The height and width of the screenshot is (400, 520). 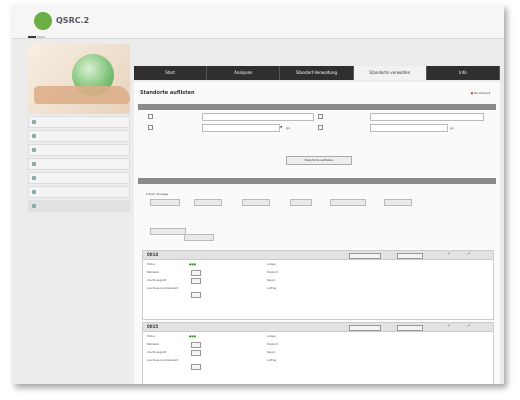 I want to click on filter-section-bar, so click(x=317, y=107).